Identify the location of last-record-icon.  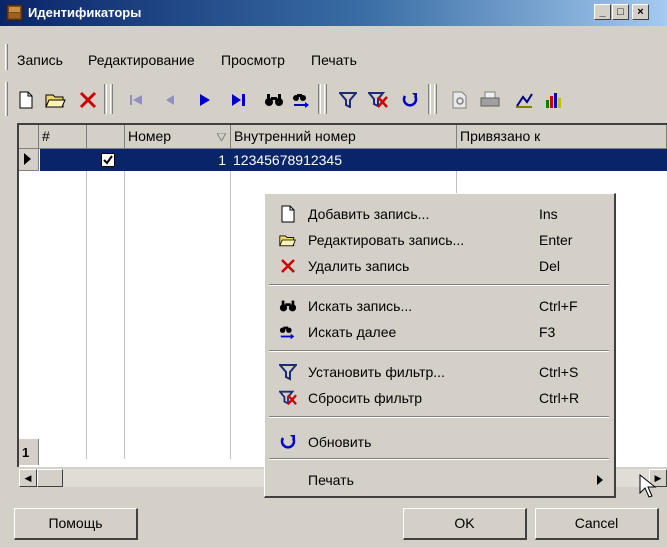
(238, 100).